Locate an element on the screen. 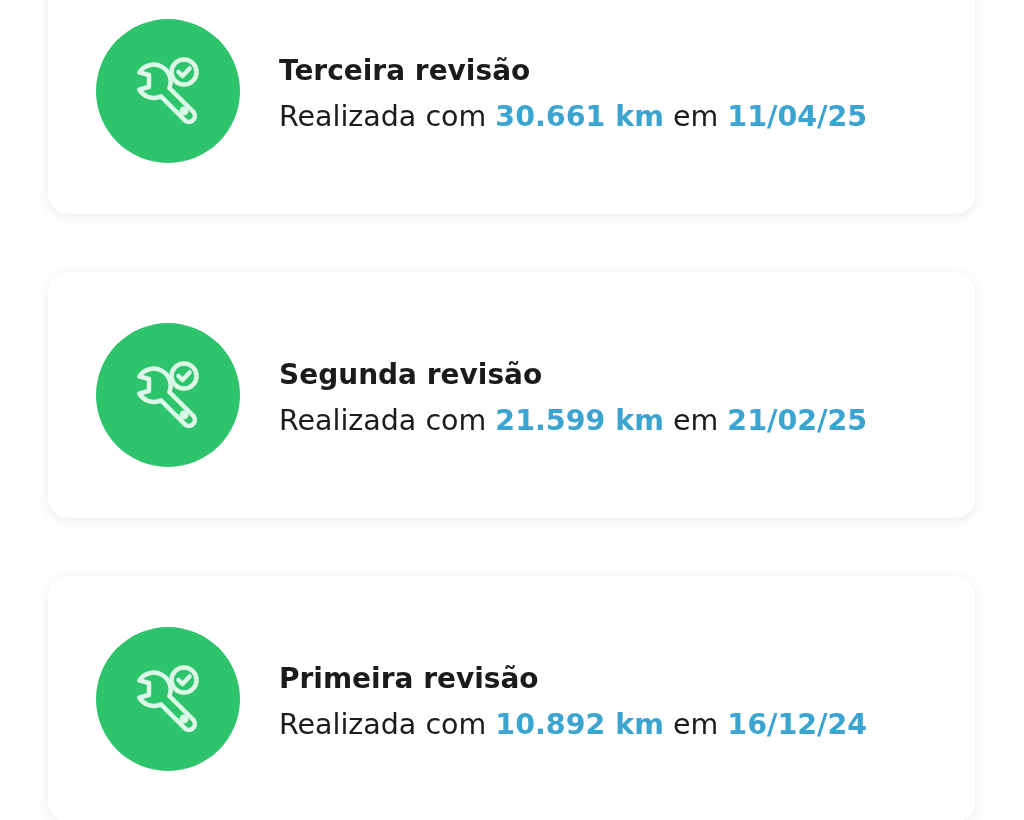 The width and height of the screenshot is (1024, 820). revision-title: Terceira revisão is located at coordinates (405, 71).